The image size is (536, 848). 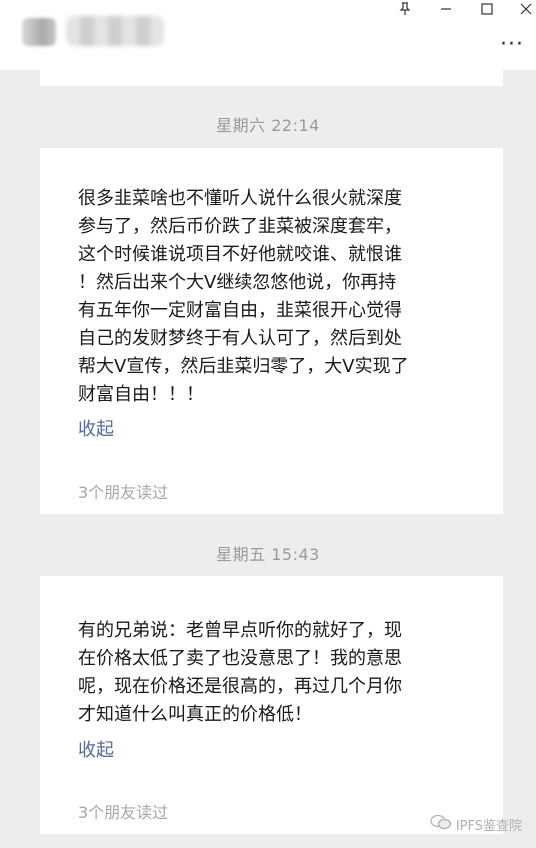 I want to click on pin-icon, so click(x=405, y=9).